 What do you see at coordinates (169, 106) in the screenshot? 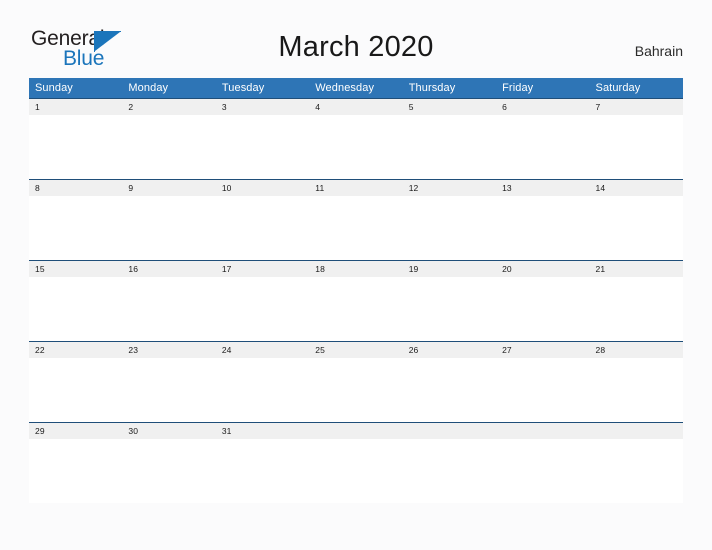
I see `day-number: 2` at bounding box center [169, 106].